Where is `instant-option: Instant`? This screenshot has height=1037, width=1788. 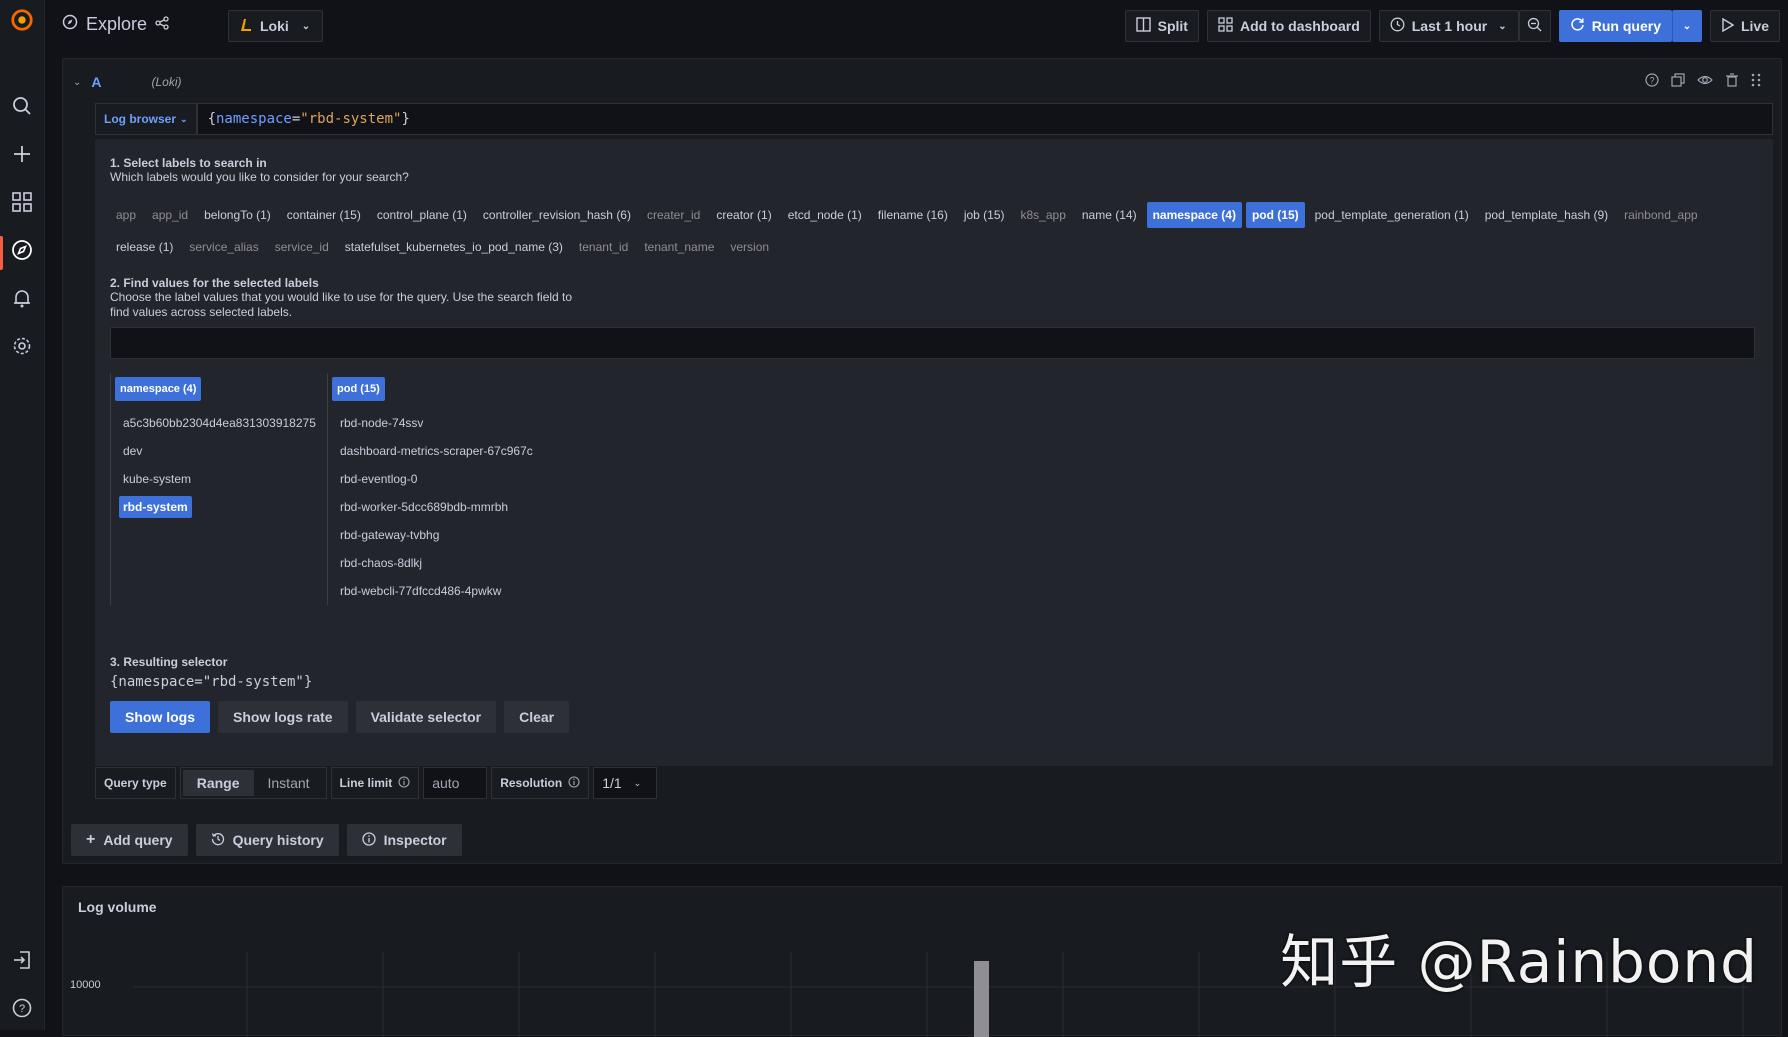 instant-option: Instant is located at coordinates (289, 783).